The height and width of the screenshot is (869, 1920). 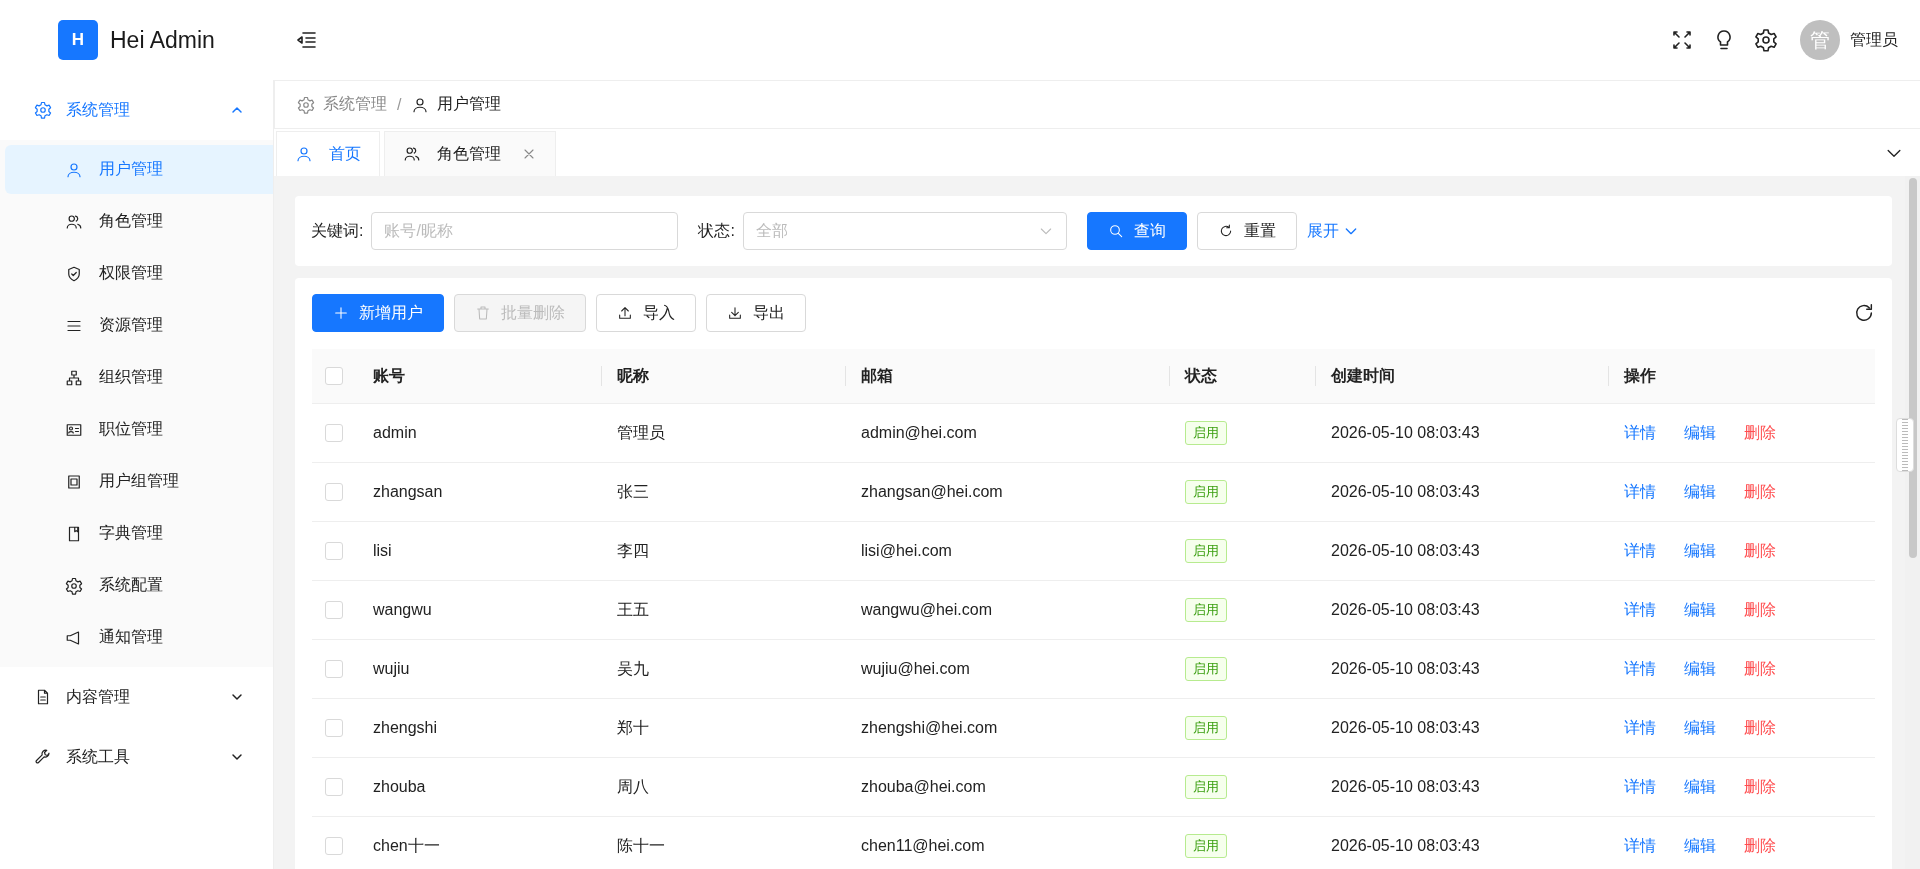 I want to click on sidebar-item: 组织管理, so click(x=136, y=377).